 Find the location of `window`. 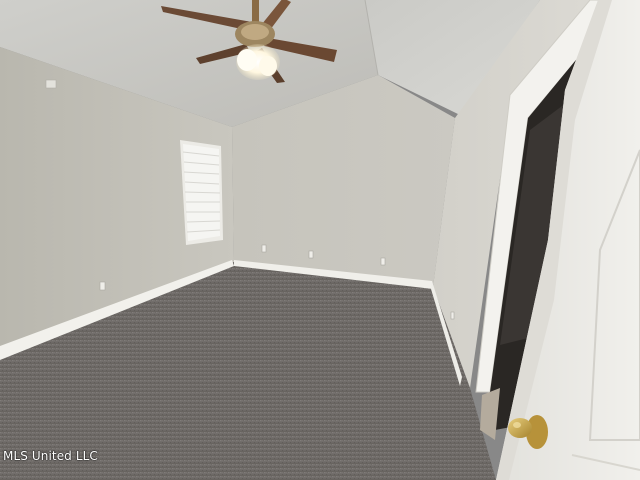

window is located at coordinates (201, 192).